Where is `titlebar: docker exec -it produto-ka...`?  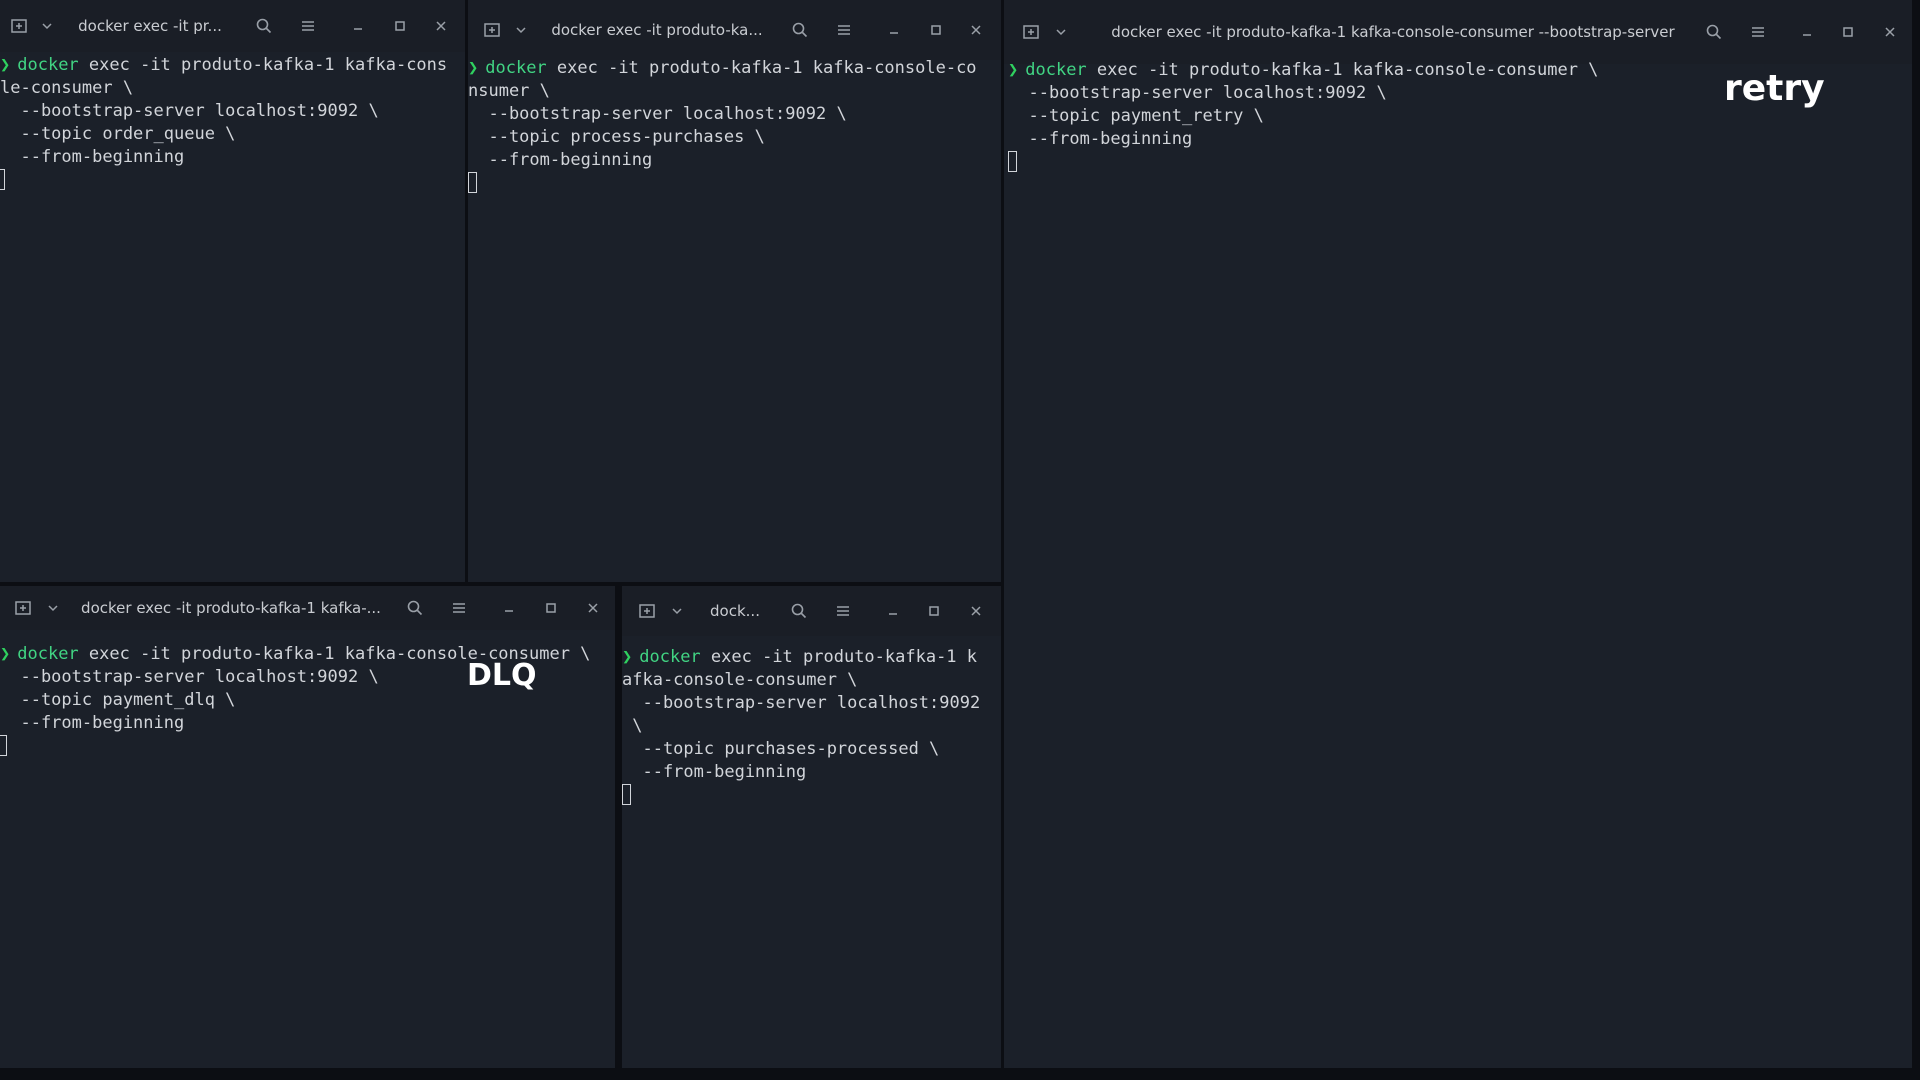
titlebar: docker exec -it produto-ka... is located at coordinates (734, 30).